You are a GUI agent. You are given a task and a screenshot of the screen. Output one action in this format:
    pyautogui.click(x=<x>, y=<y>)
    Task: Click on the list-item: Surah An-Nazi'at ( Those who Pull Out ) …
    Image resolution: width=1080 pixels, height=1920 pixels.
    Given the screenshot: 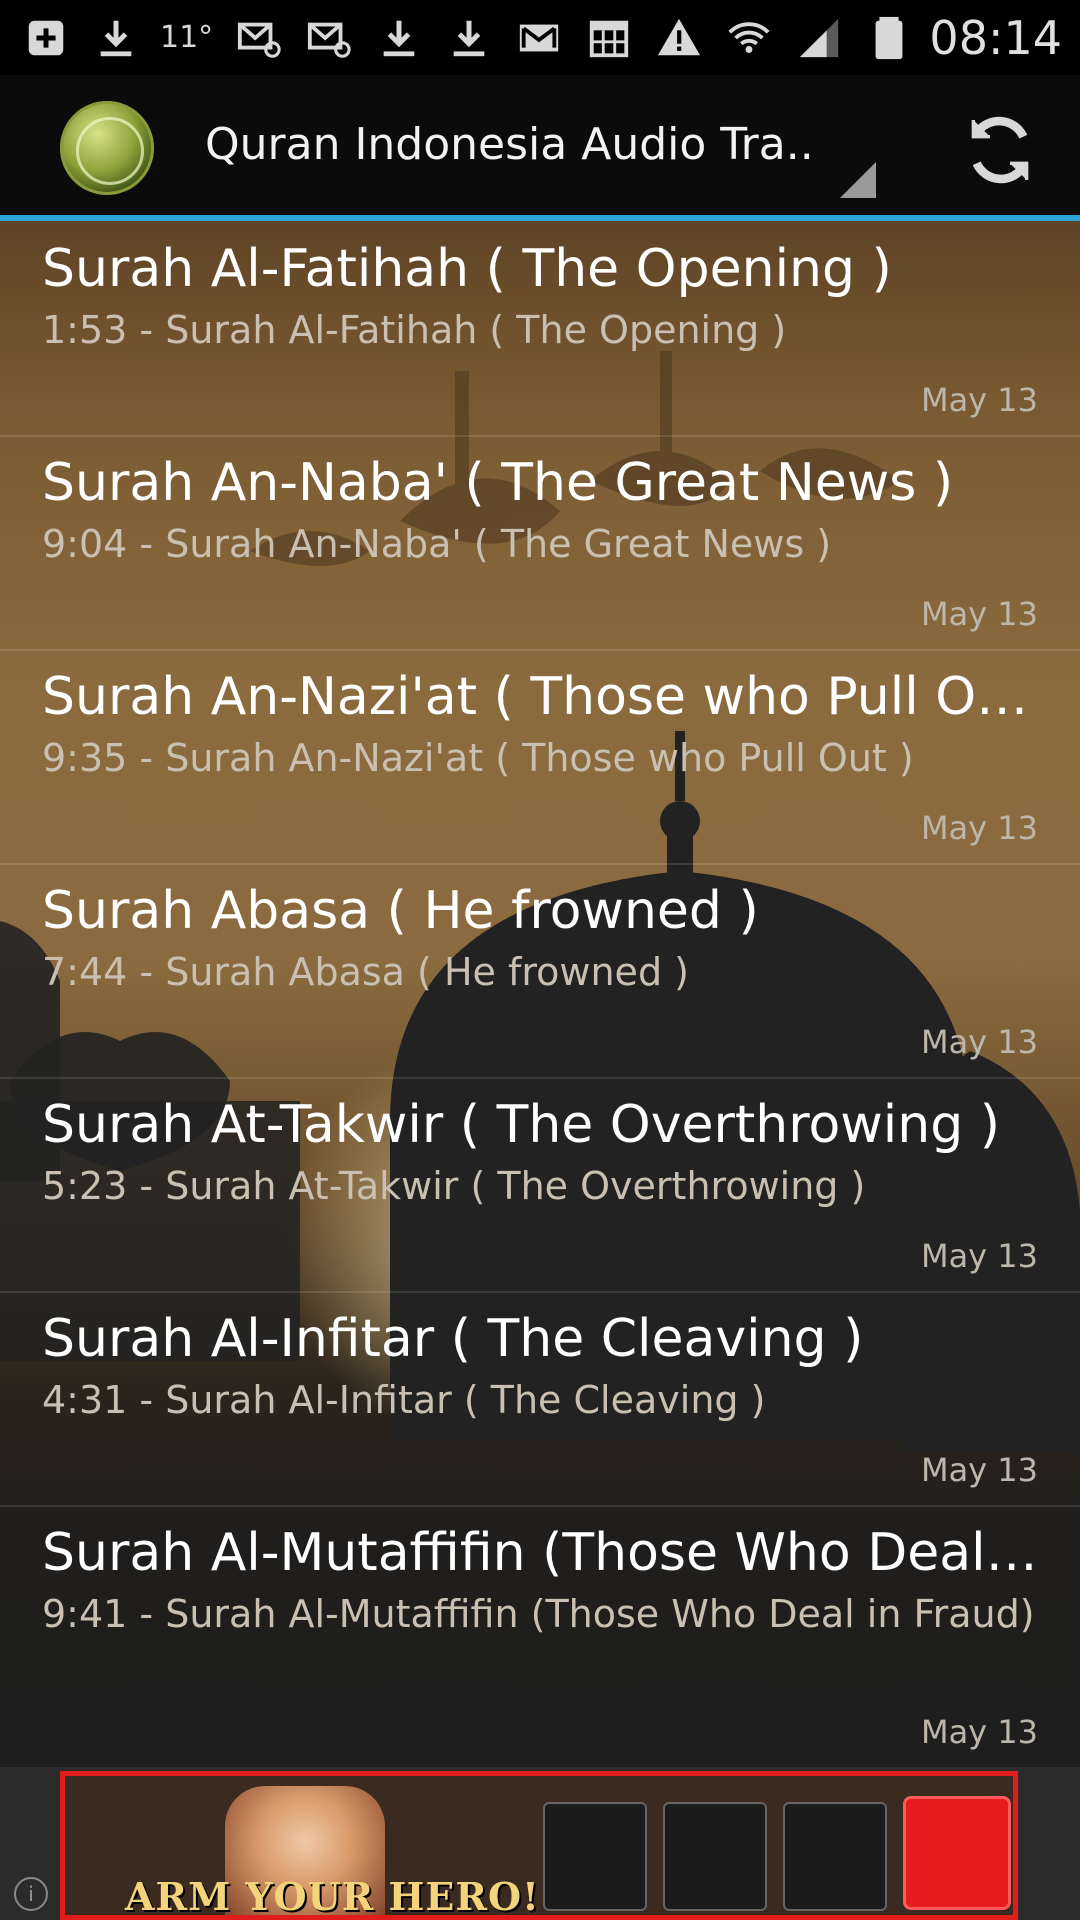 What is the action you would take?
    pyautogui.click(x=540, y=757)
    